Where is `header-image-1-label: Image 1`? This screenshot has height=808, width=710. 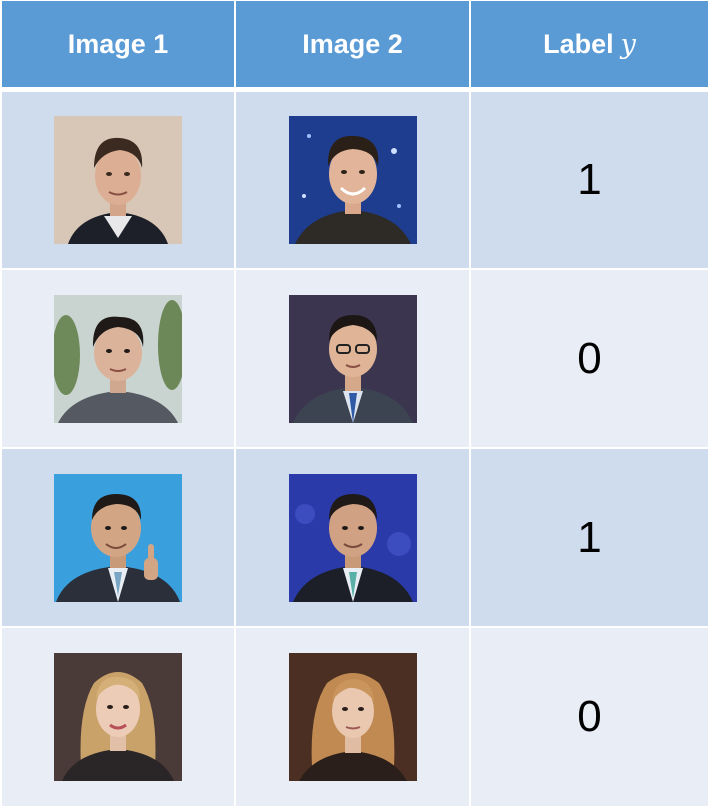 header-image-1-label: Image 1 is located at coordinates (118, 43).